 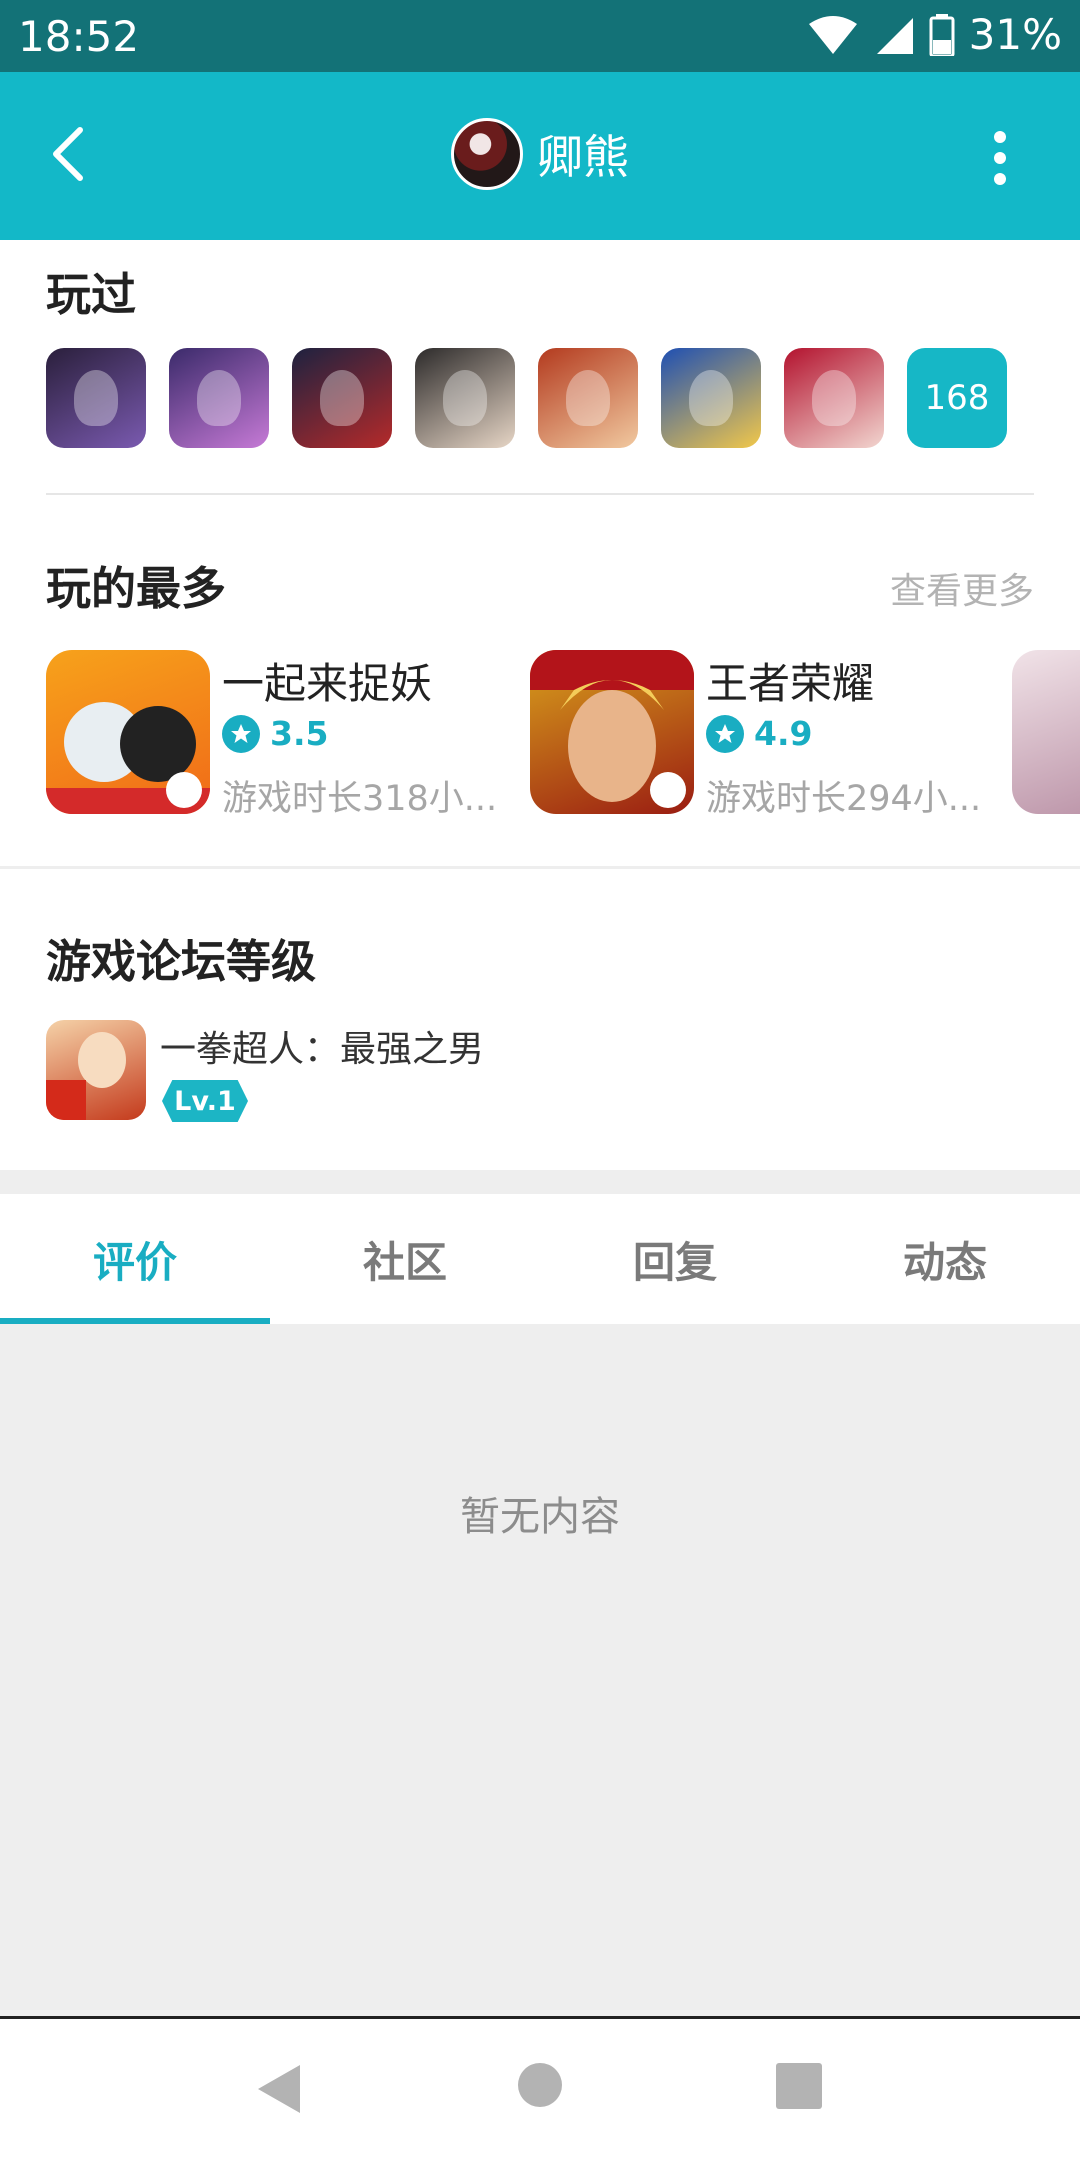 I want to click on status-icons: 31%, so click(x=933, y=34).